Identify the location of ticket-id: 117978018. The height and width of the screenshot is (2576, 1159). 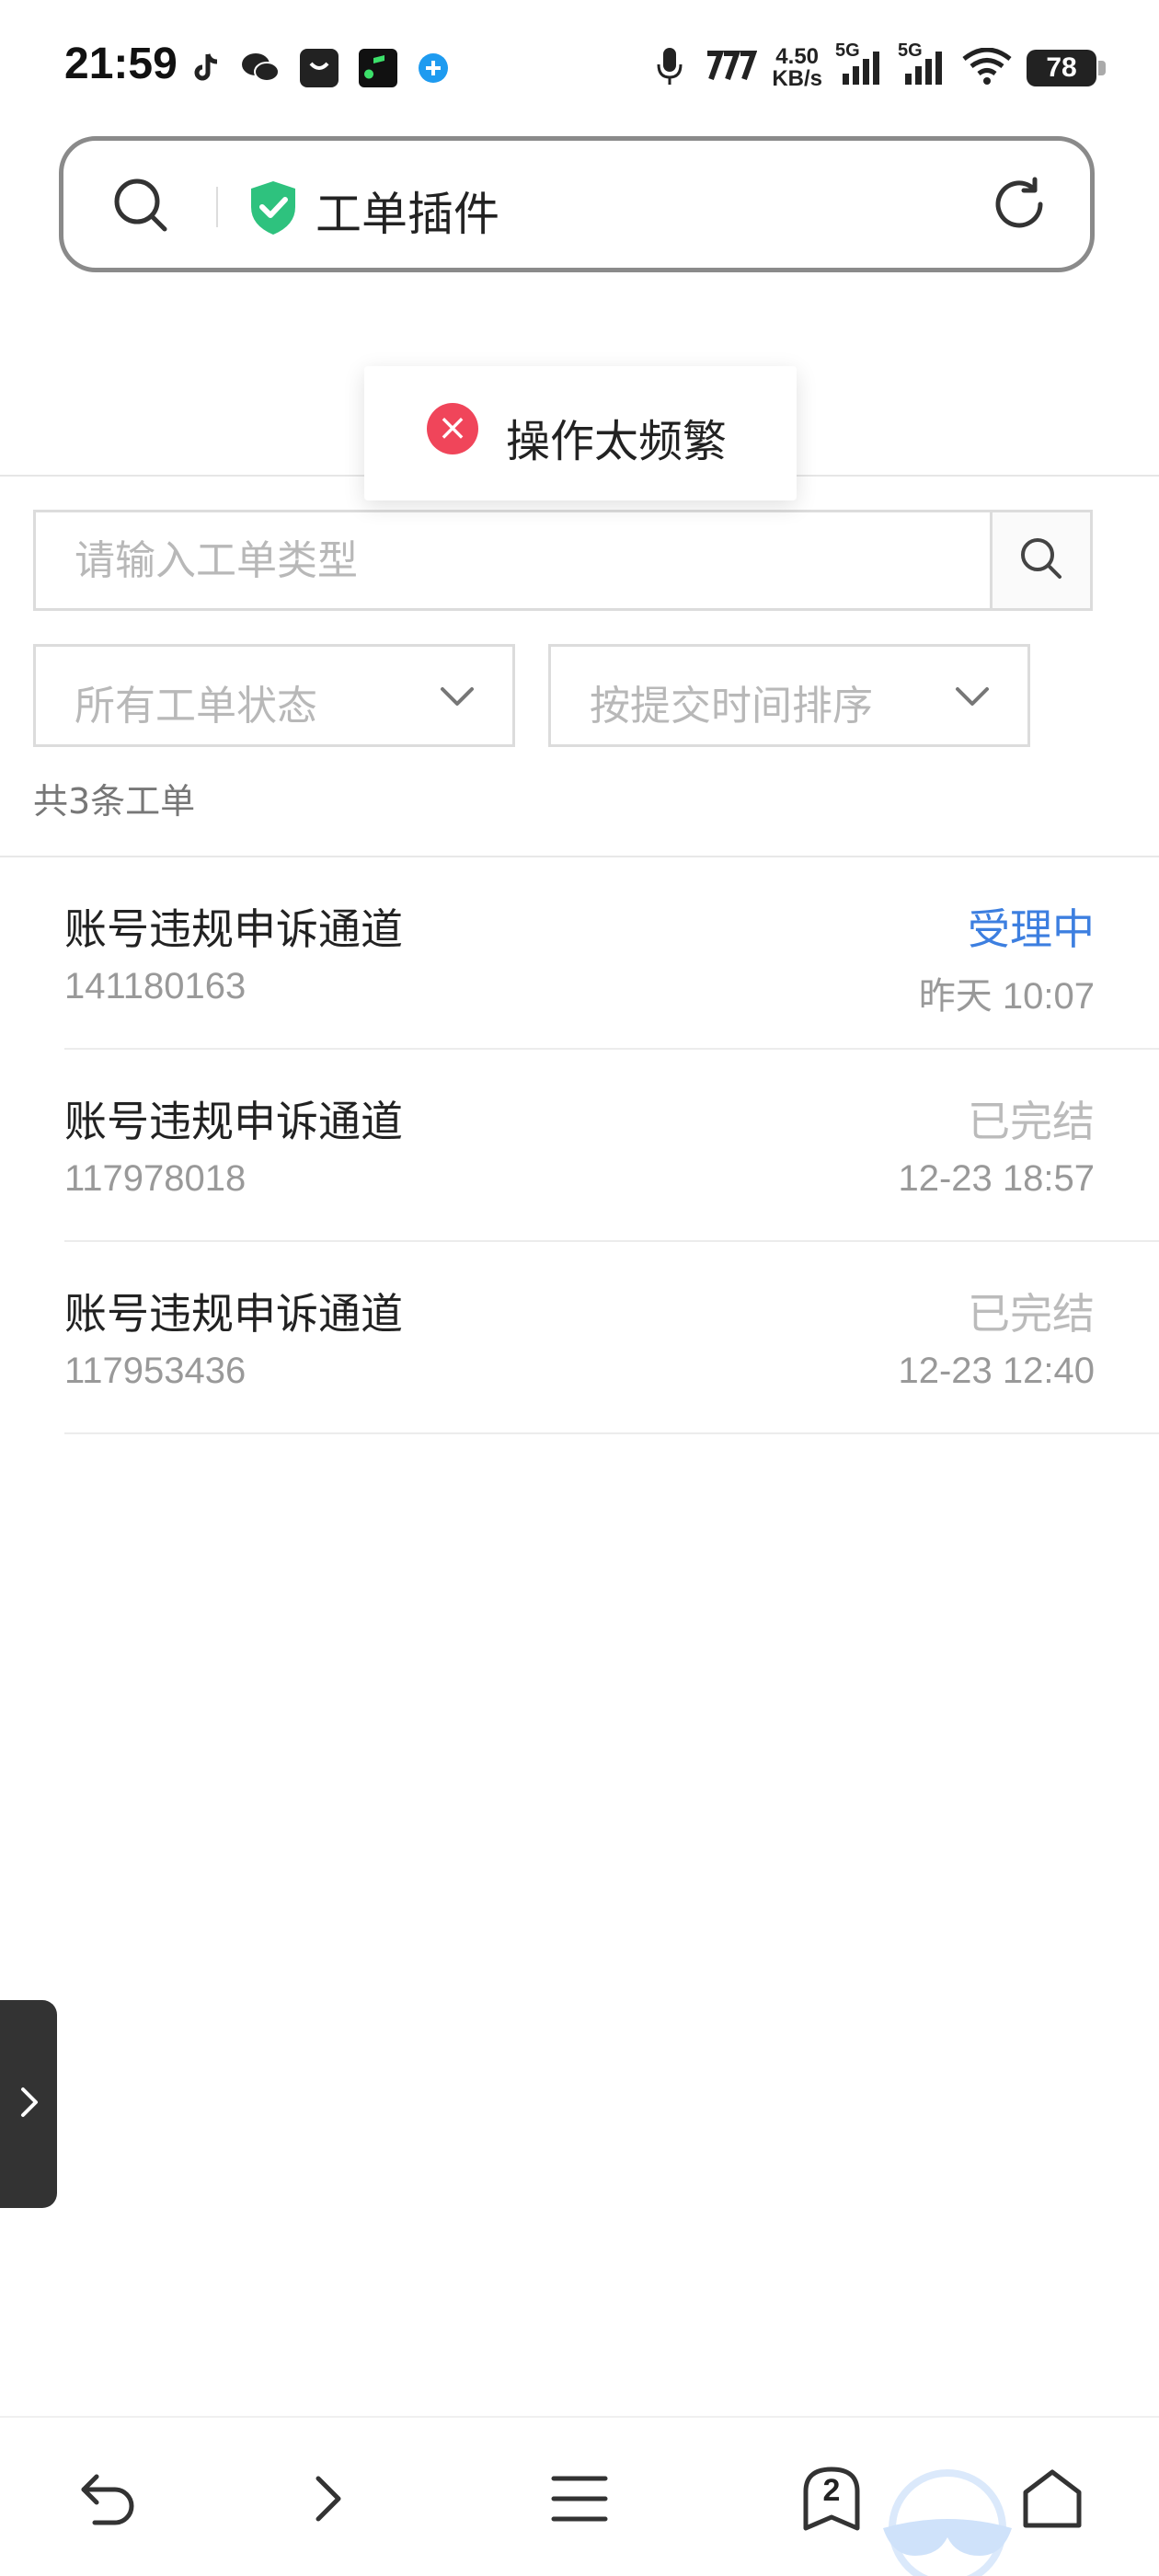
(155, 1178).